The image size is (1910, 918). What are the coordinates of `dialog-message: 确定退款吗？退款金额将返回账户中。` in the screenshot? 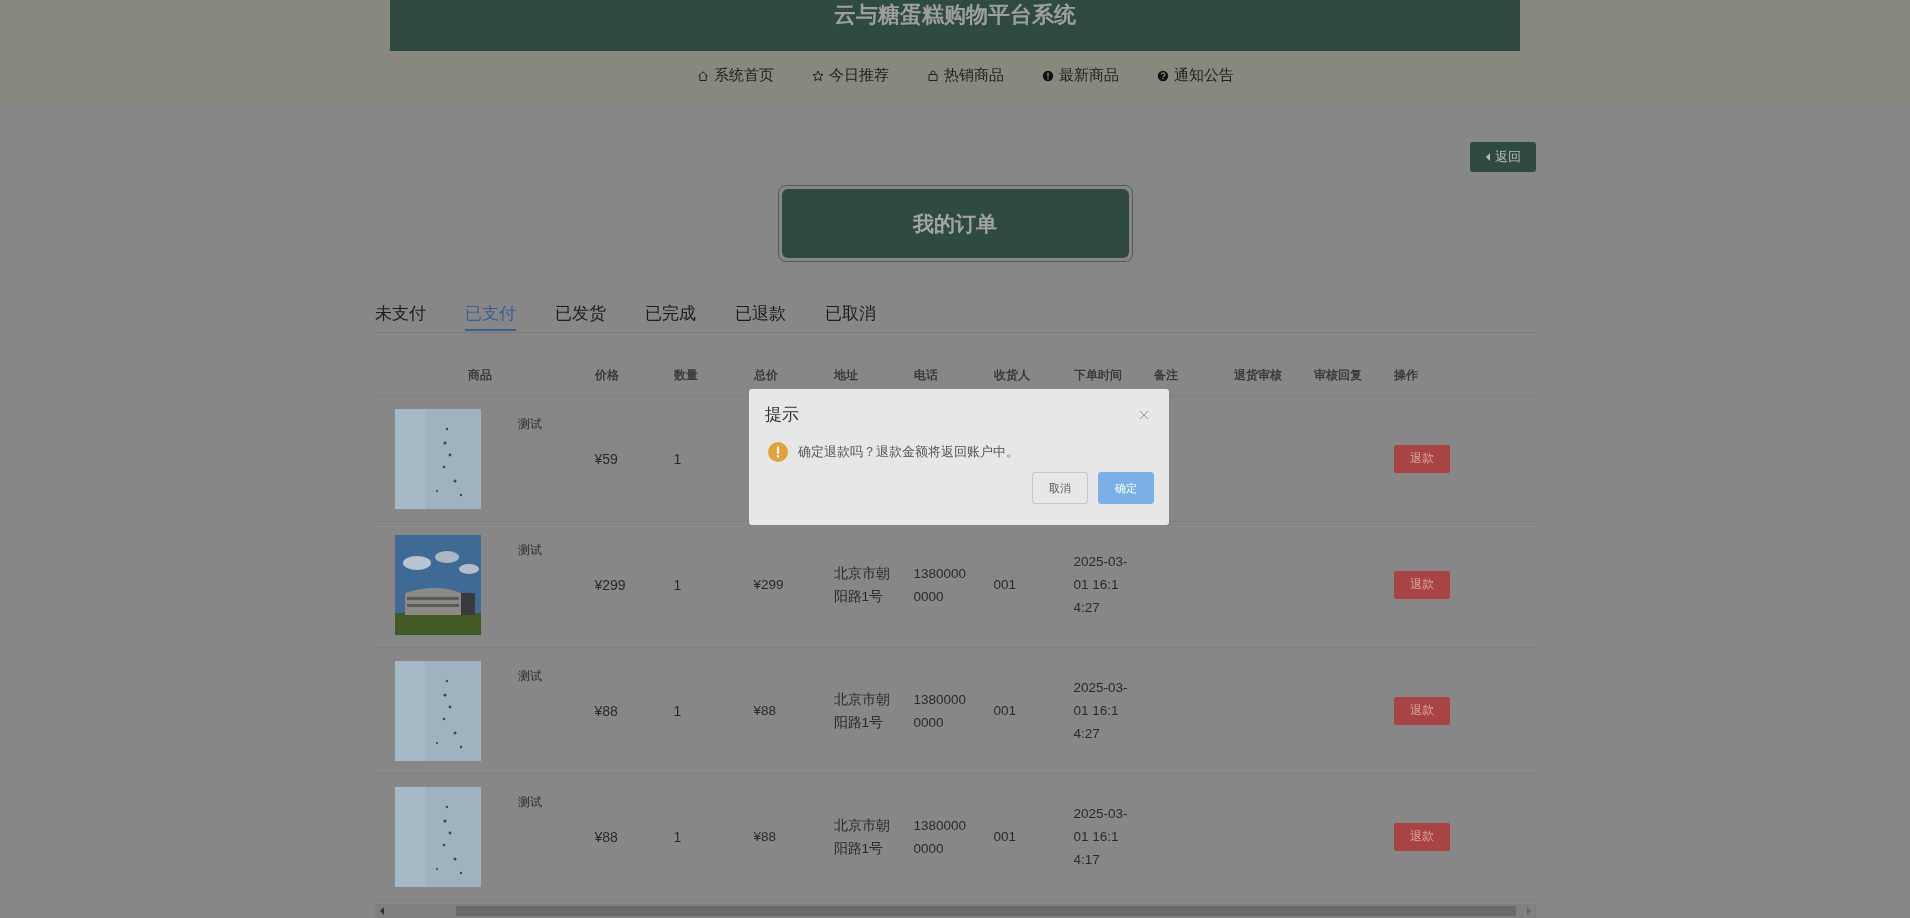 It's located at (908, 452).